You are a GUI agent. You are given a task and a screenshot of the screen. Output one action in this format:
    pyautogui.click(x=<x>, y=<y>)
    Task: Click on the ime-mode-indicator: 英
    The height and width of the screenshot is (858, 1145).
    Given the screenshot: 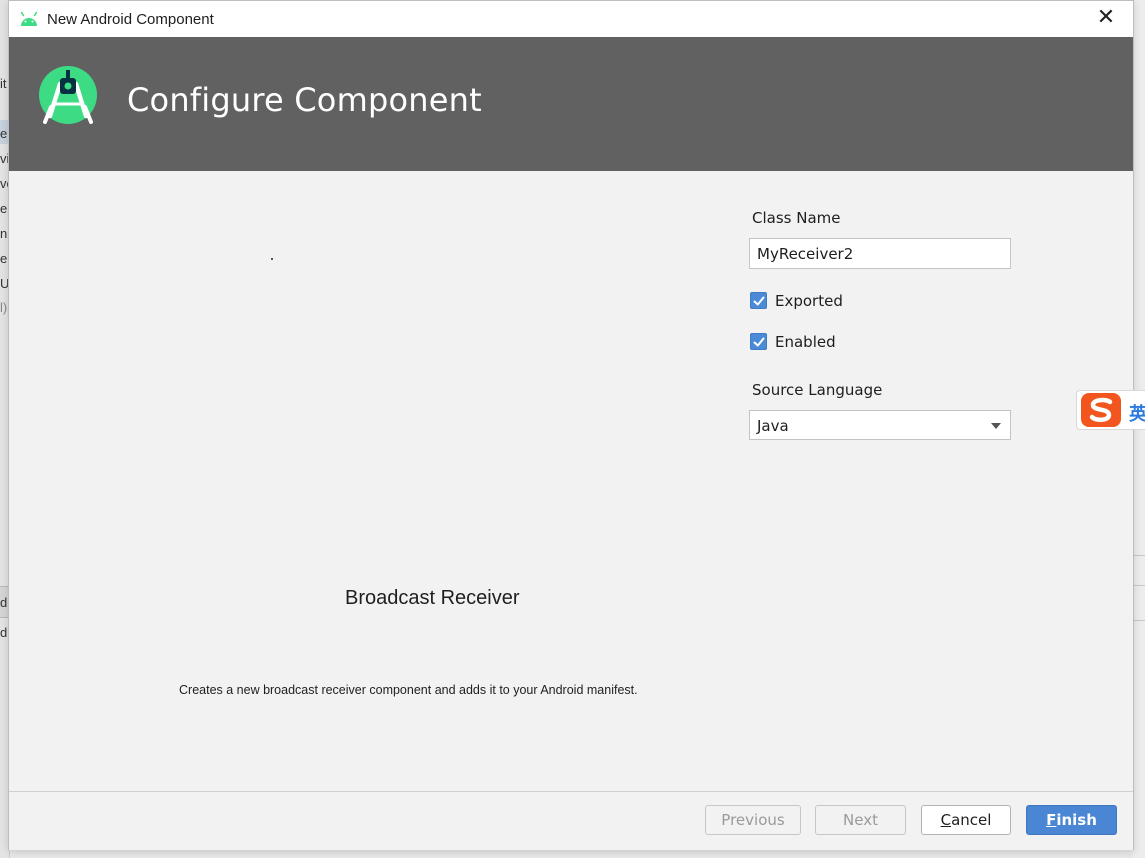 What is the action you would take?
    pyautogui.click(x=1137, y=414)
    